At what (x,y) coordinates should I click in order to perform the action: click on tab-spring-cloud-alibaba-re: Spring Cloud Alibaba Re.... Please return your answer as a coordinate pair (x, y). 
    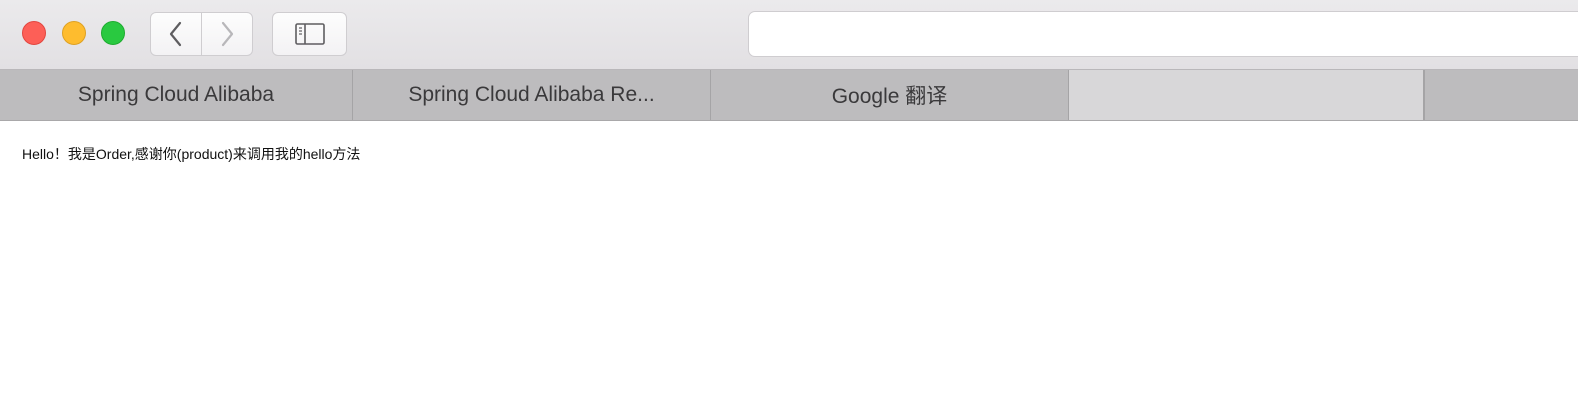
    Looking at the image, I should click on (532, 95).